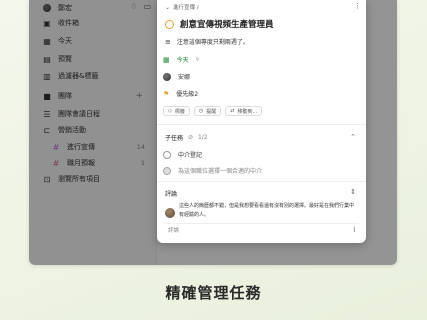 Image resolution: width=427 pixels, height=320 pixels. I want to click on assignee-avatar, so click(167, 76).